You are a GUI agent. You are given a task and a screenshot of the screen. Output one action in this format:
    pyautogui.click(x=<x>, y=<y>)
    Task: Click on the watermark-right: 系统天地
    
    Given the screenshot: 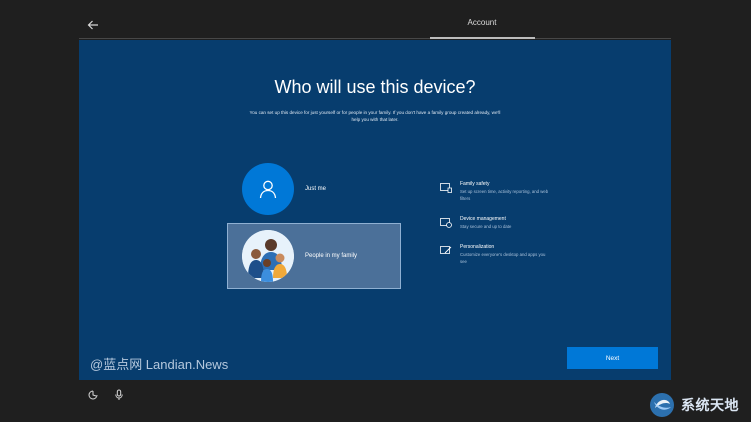 What is the action you would take?
    pyautogui.click(x=693, y=405)
    